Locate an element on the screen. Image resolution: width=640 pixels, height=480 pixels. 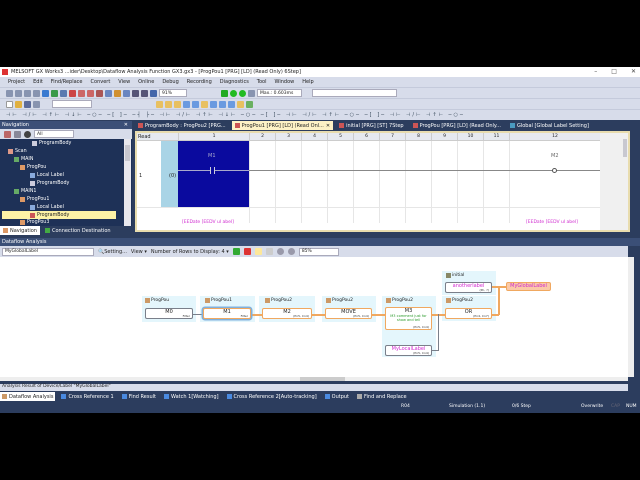
node-m2: M2 (Pn5, Cn4) is located at coordinates (287, 313).